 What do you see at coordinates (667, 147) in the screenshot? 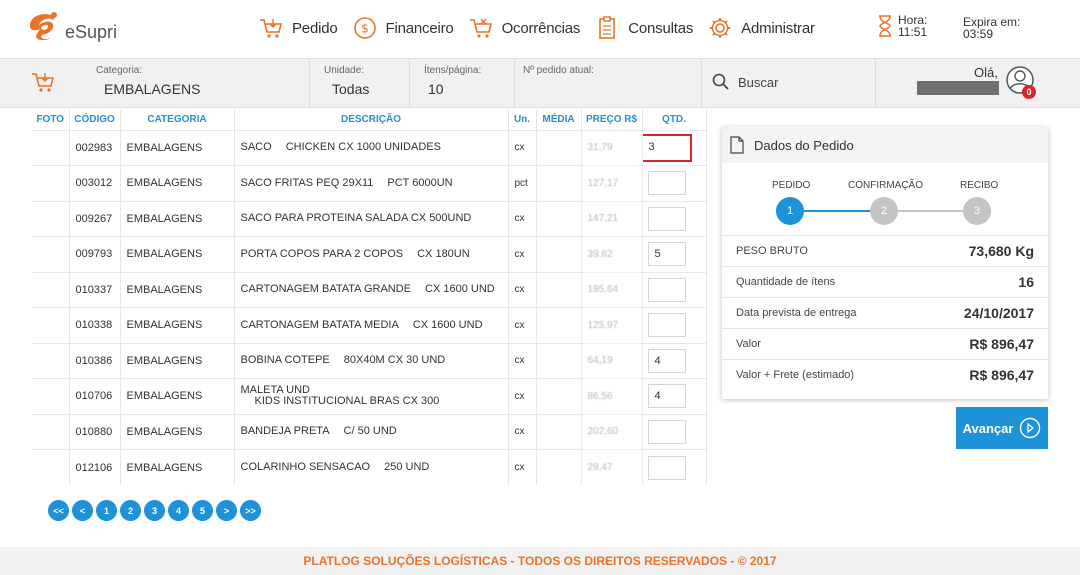
I see `qtd-input: 3` at bounding box center [667, 147].